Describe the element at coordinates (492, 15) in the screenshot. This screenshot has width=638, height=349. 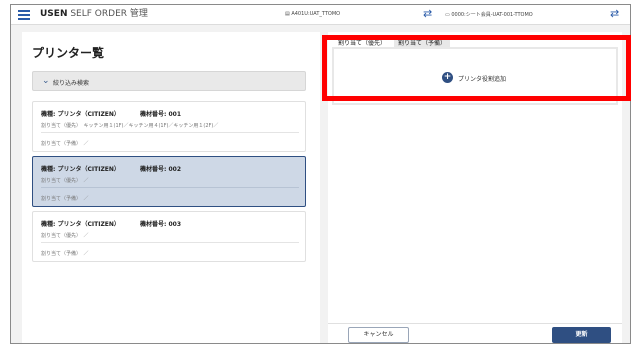
I see `terminal-label: 0000:シート会員-UAT-001-TTOMO` at that location.